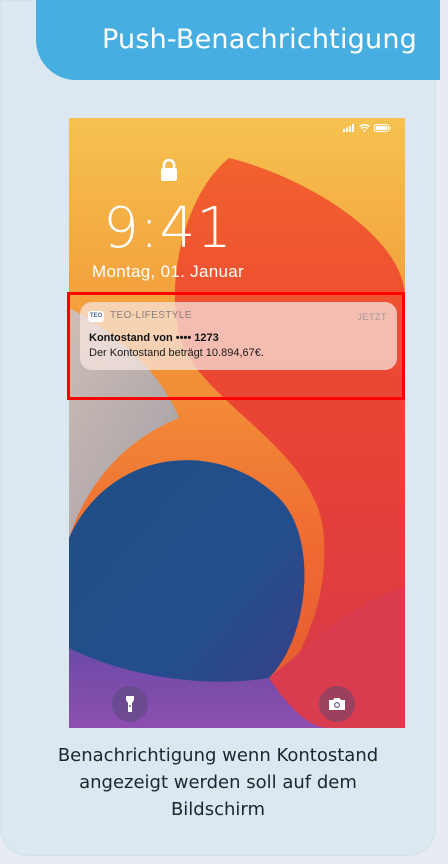  Describe the element at coordinates (382, 128) in the screenshot. I see `battery-icon` at that location.